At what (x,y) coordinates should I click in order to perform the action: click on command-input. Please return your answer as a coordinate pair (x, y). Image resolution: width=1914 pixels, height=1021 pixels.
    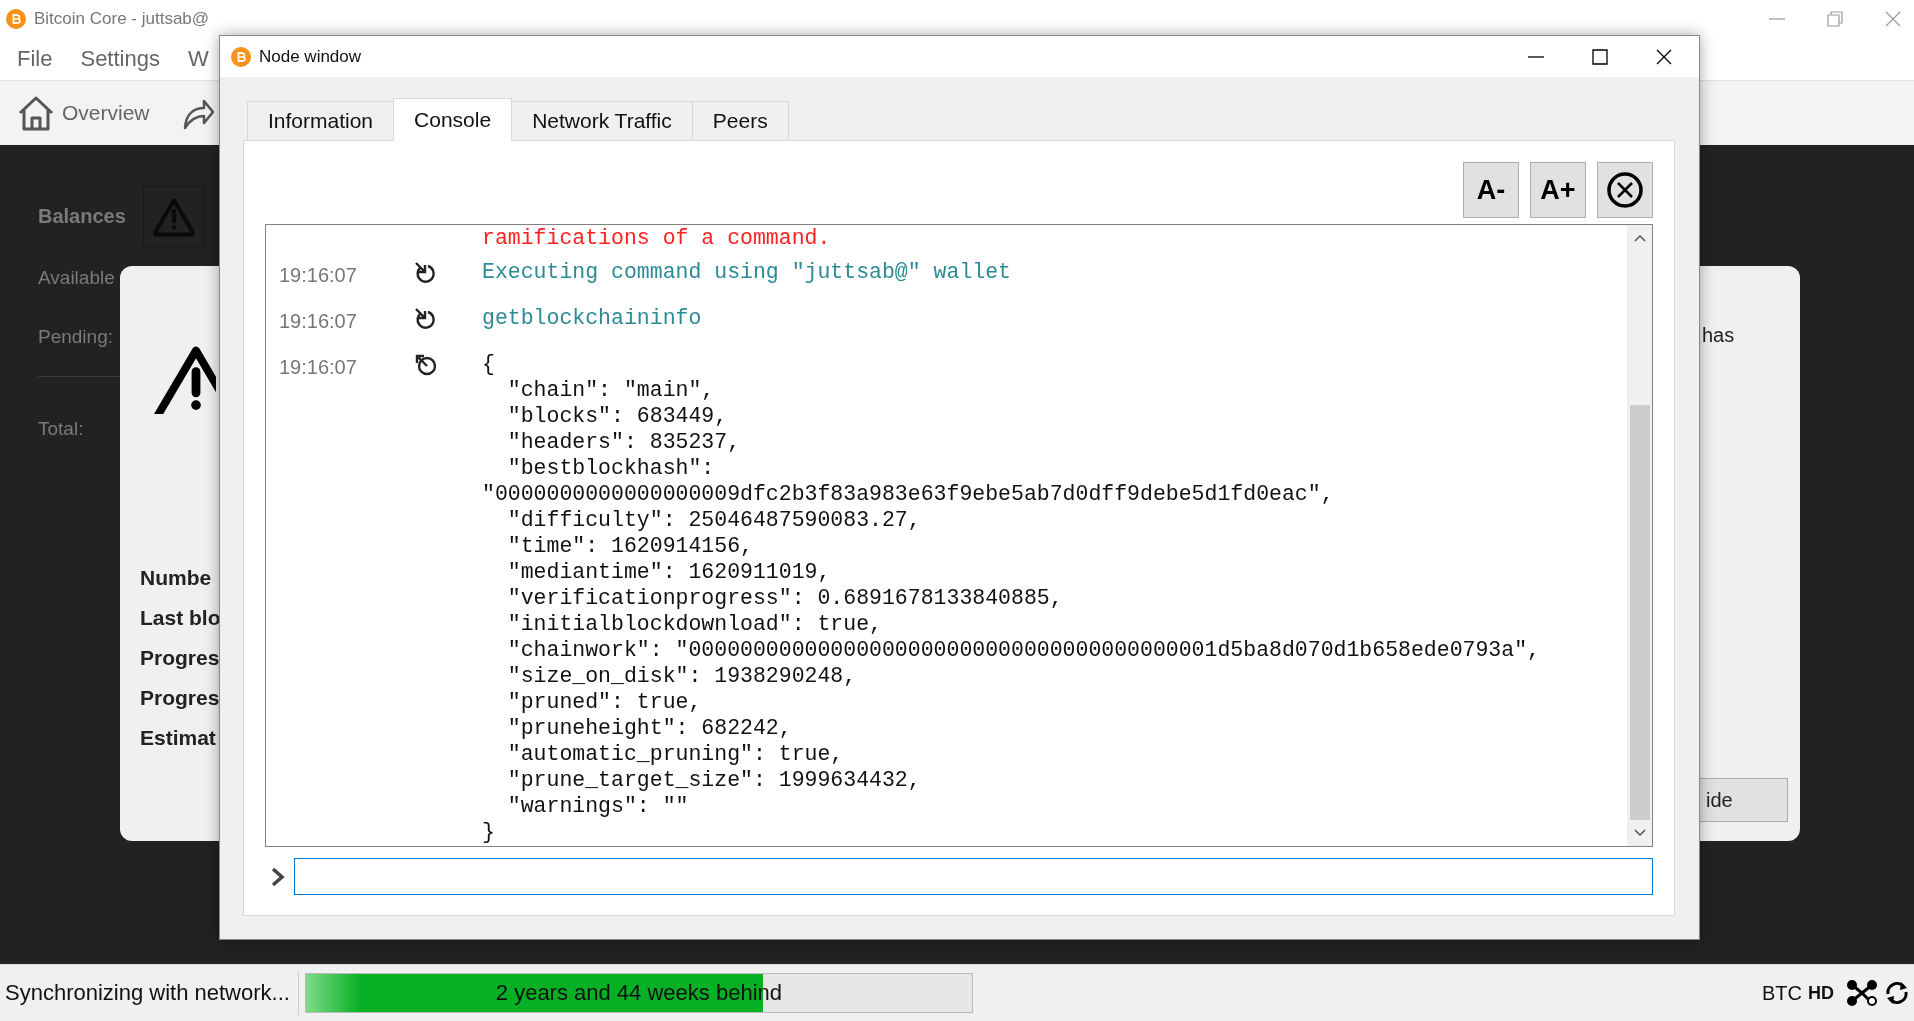
    Looking at the image, I should click on (973, 876).